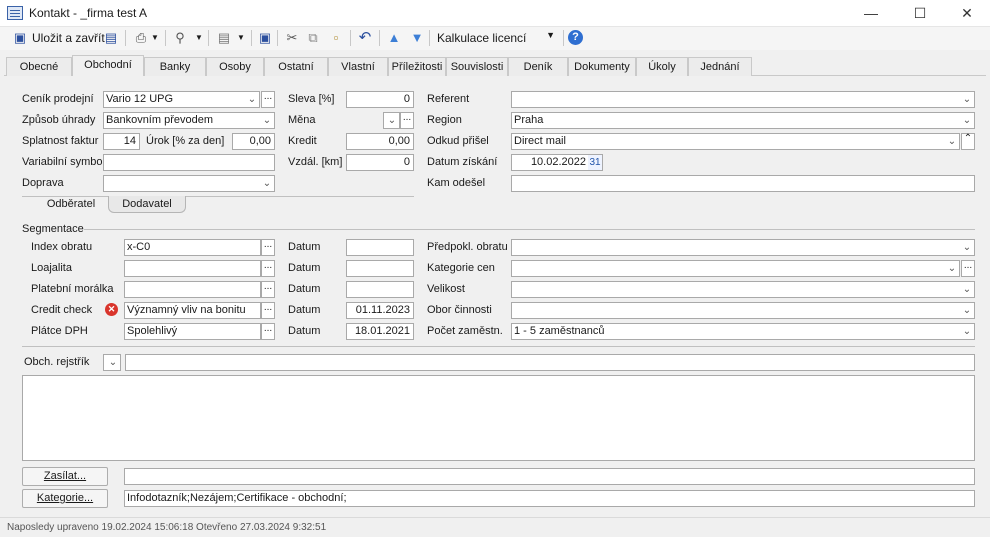 This screenshot has width=990, height=537. What do you see at coordinates (380, 310) in the screenshot?
I see `datum-input: 01.11.2023` at bounding box center [380, 310].